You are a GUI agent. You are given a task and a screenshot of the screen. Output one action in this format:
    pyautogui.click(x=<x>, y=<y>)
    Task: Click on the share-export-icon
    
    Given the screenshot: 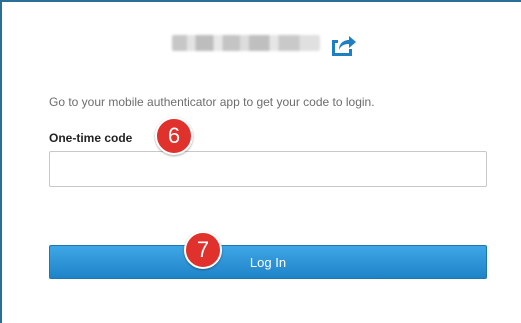 What is the action you would take?
    pyautogui.click(x=343, y=44)
    